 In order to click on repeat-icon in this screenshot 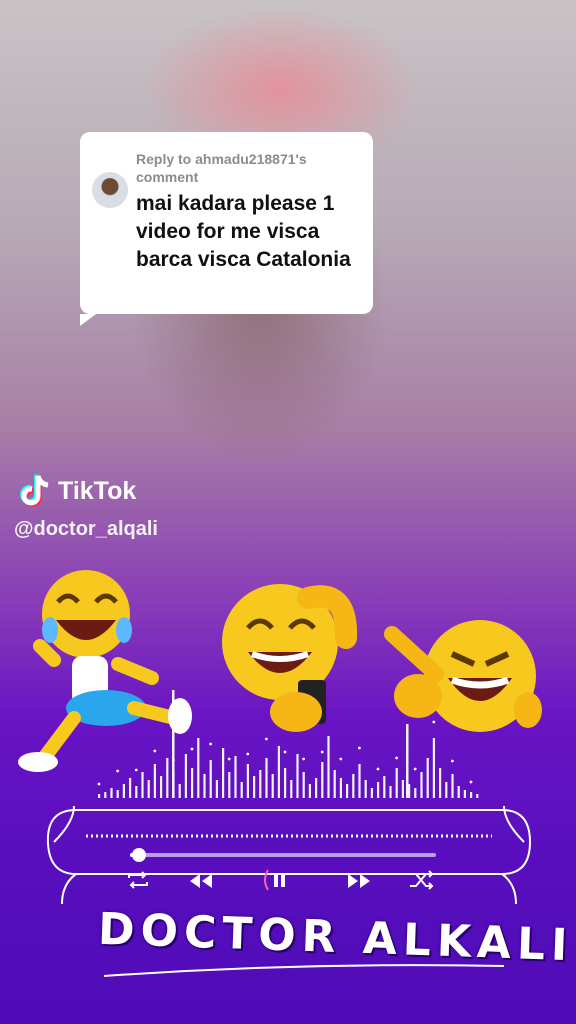, I will do `click(138, 880)`.